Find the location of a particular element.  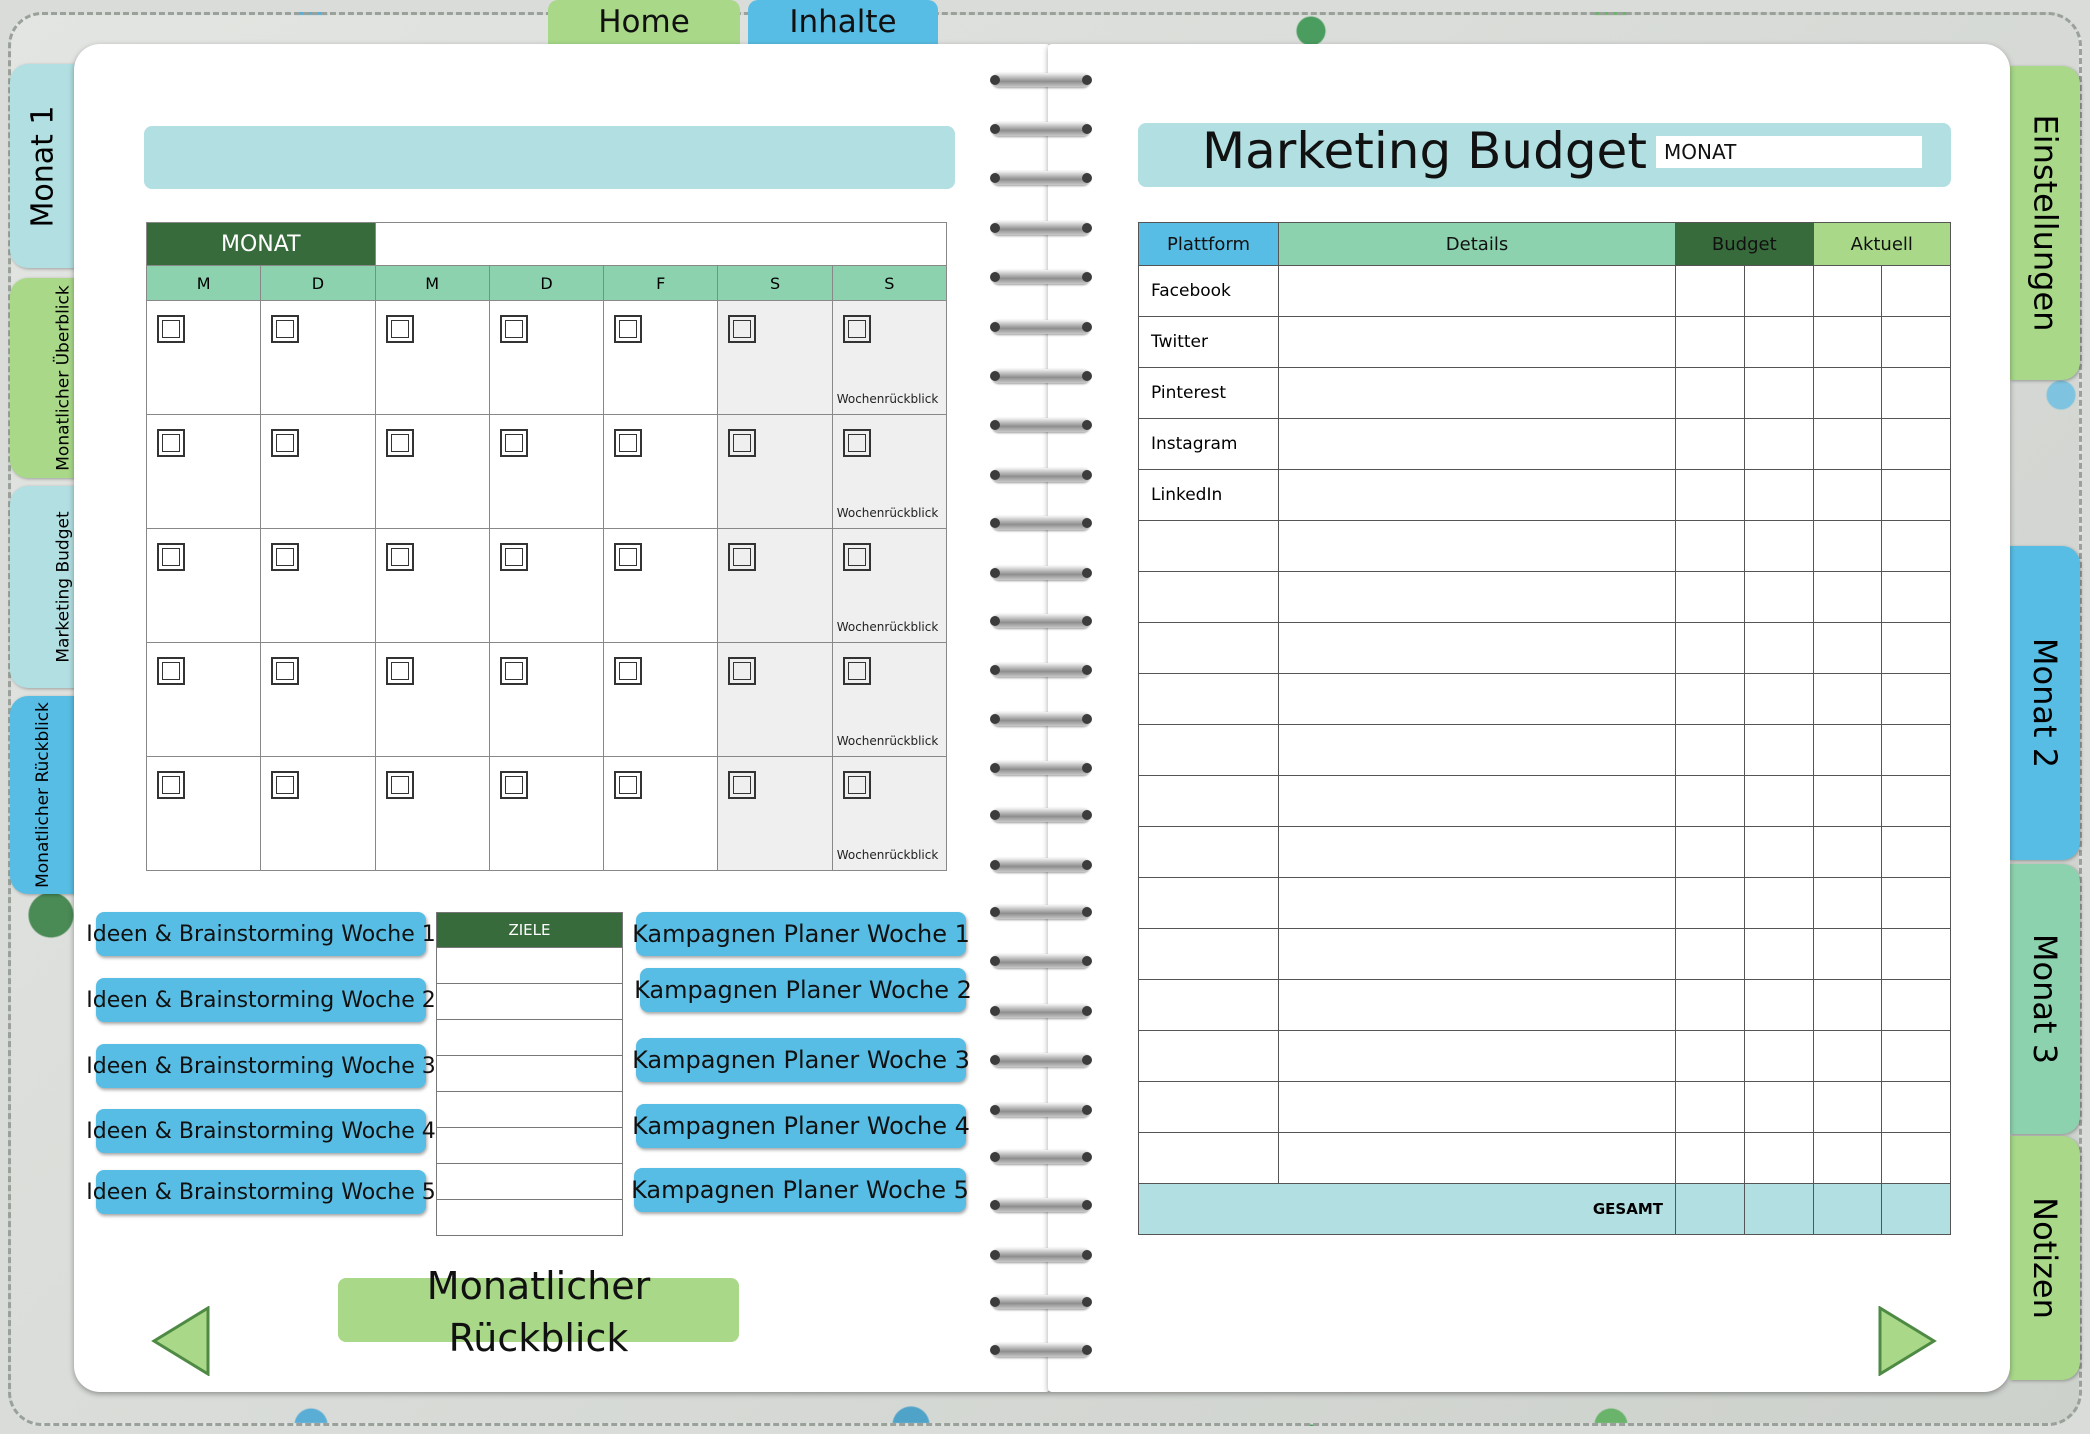

campaign-week-button: Kampagnen Planer Woche 4 is located at coordinates (801, 1126).